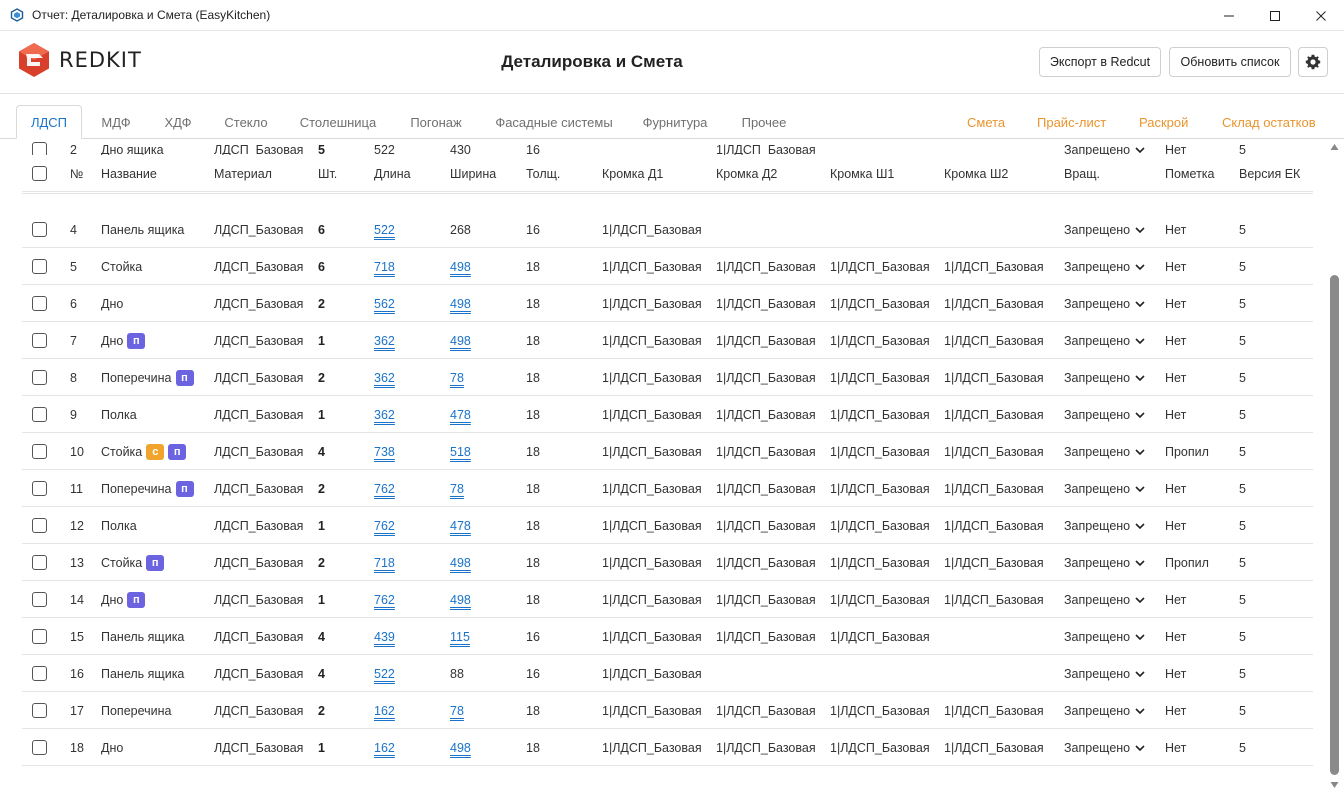  Describe the element at coordinates (1313, 62) in the screenshot. I see `settings-button` at that location.